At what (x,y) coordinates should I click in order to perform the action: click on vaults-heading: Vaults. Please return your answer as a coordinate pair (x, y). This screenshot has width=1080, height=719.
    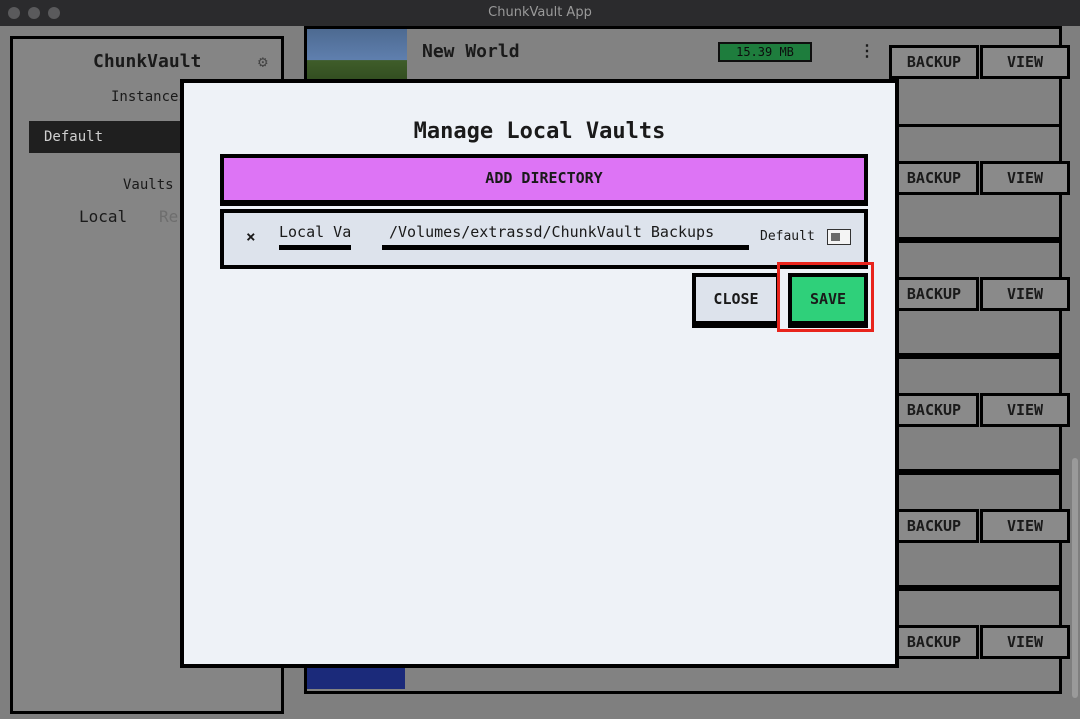
    Looking at the image, I should click on (148, 185).